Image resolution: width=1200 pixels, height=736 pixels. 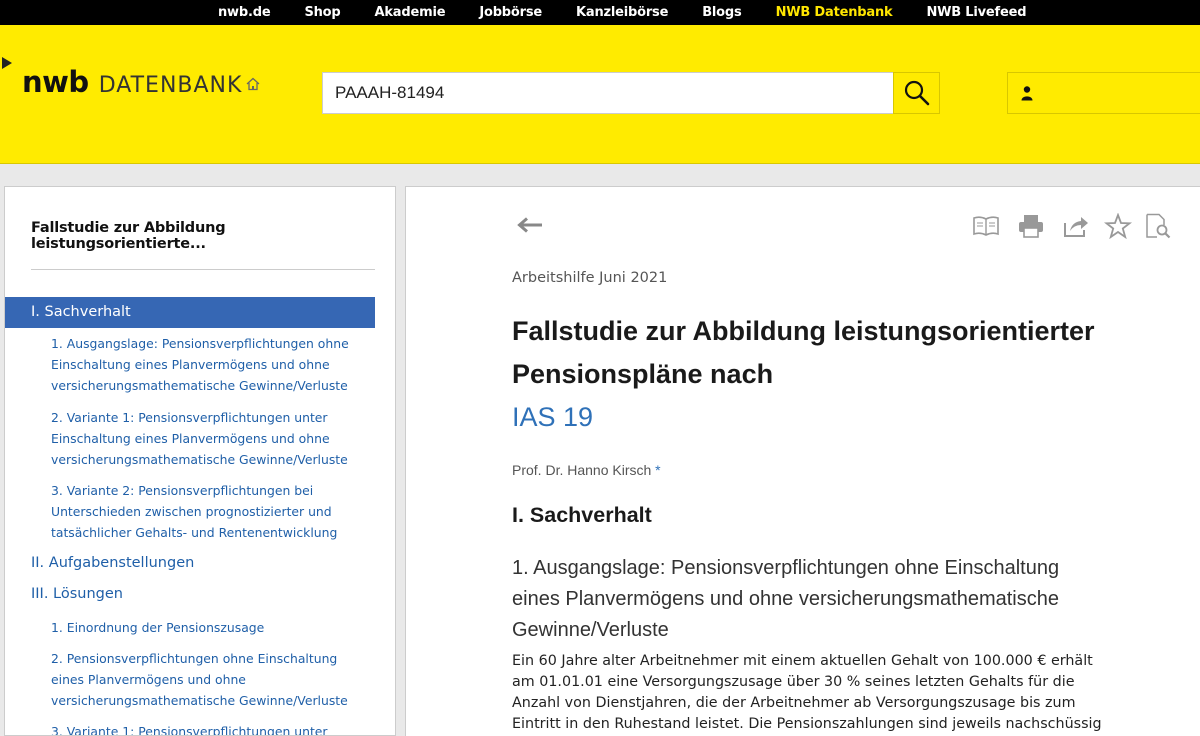 I want to click on search-button, so click(x=916, y=93).